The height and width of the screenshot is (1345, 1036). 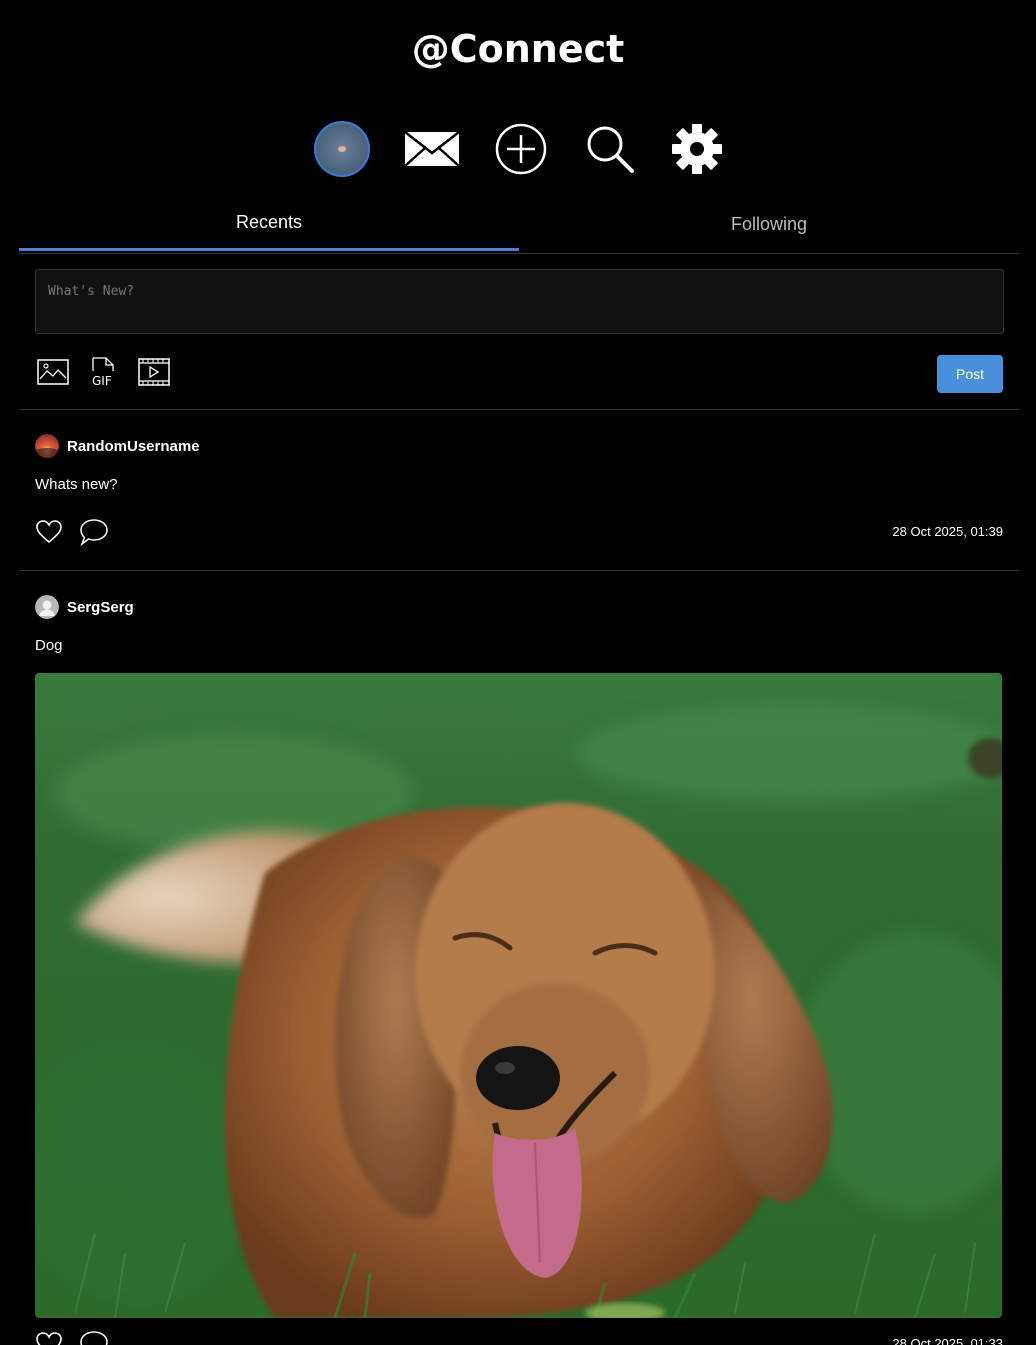 I want to click on profile-button, so click(x=342, y=149).